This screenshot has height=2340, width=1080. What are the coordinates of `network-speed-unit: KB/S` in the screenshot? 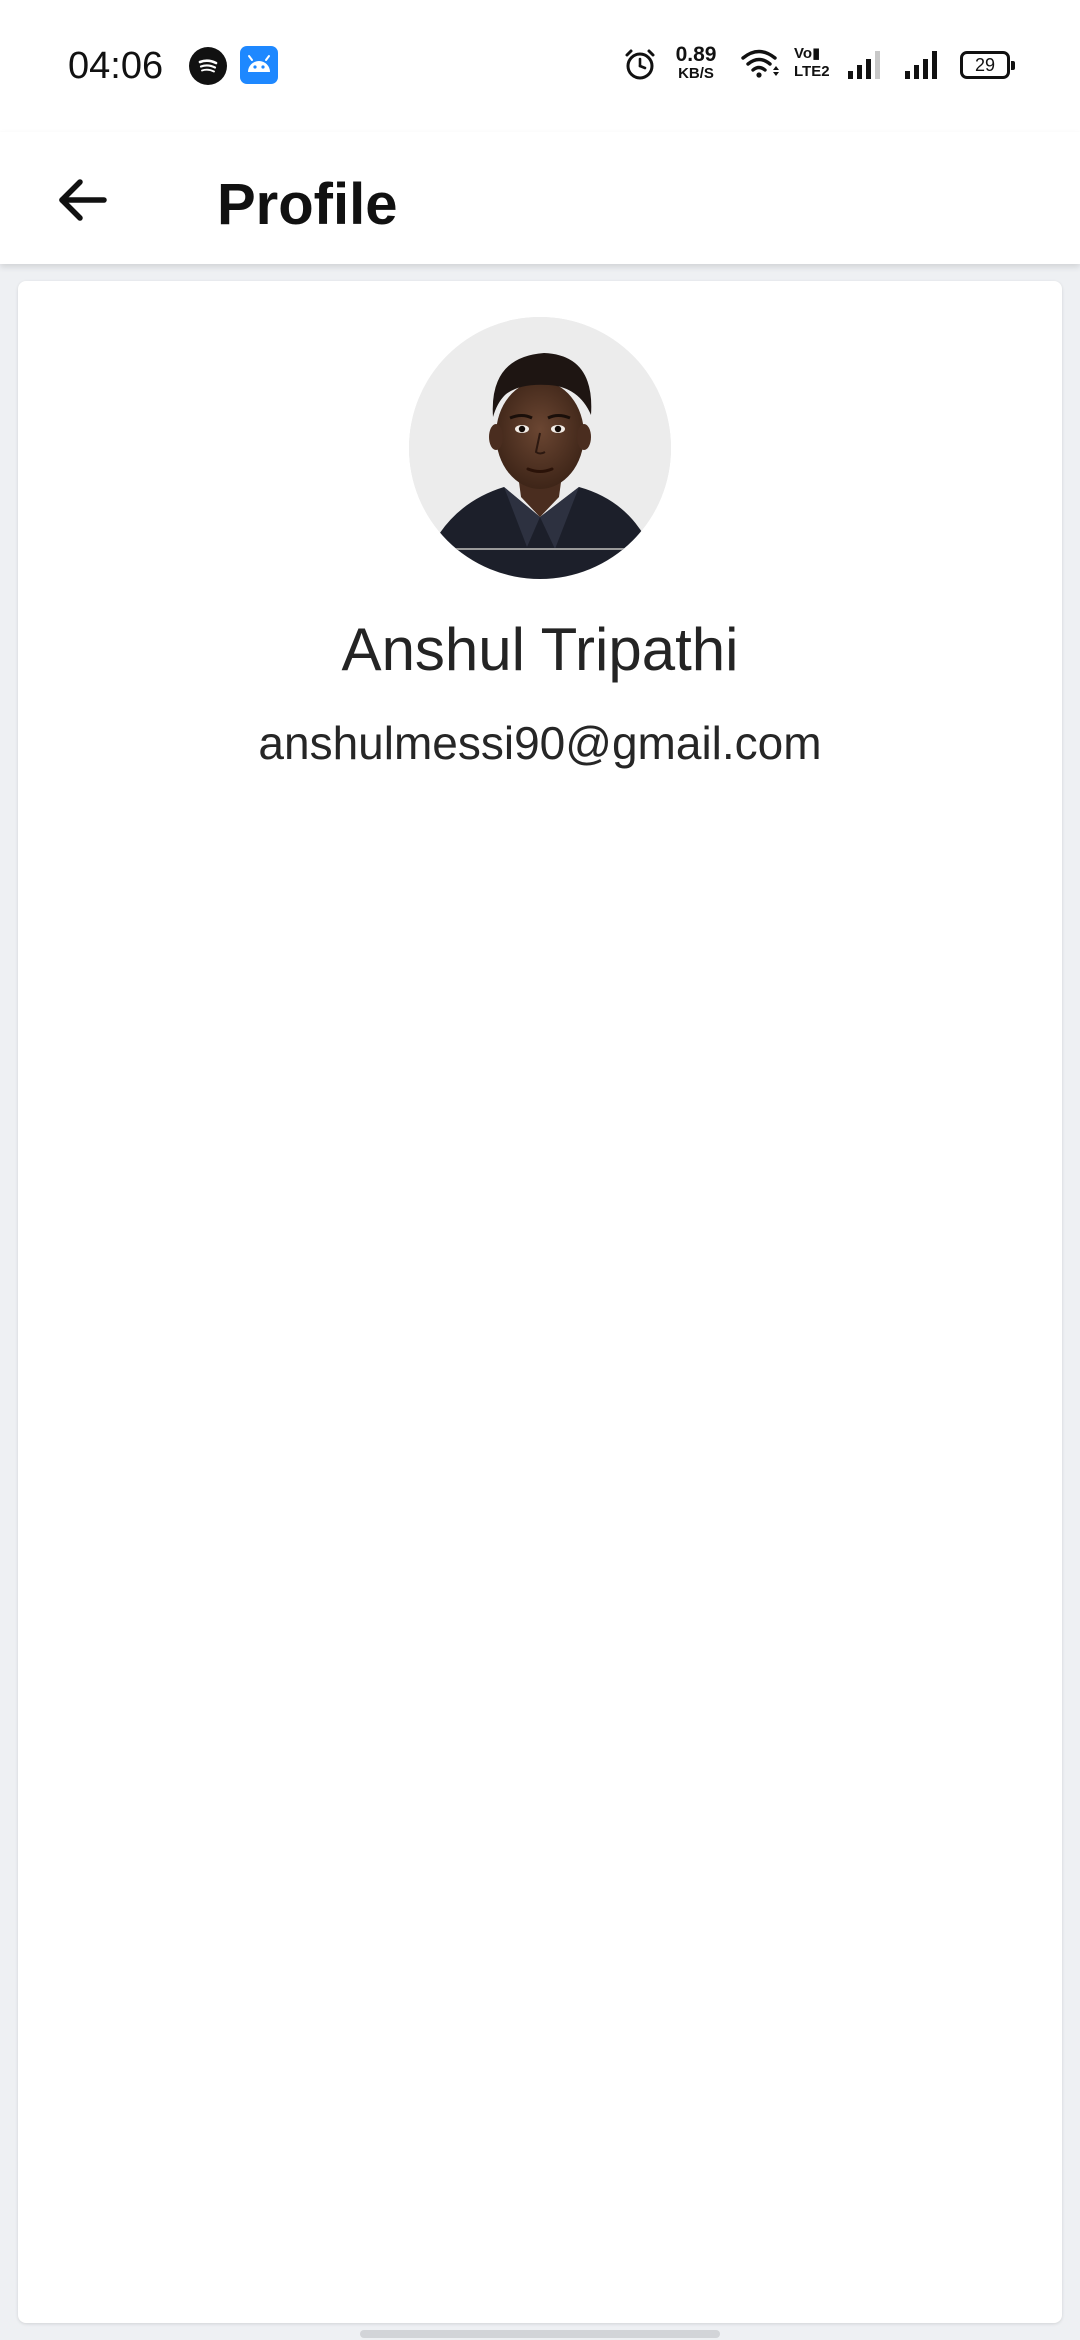 It's located at (696, 73).